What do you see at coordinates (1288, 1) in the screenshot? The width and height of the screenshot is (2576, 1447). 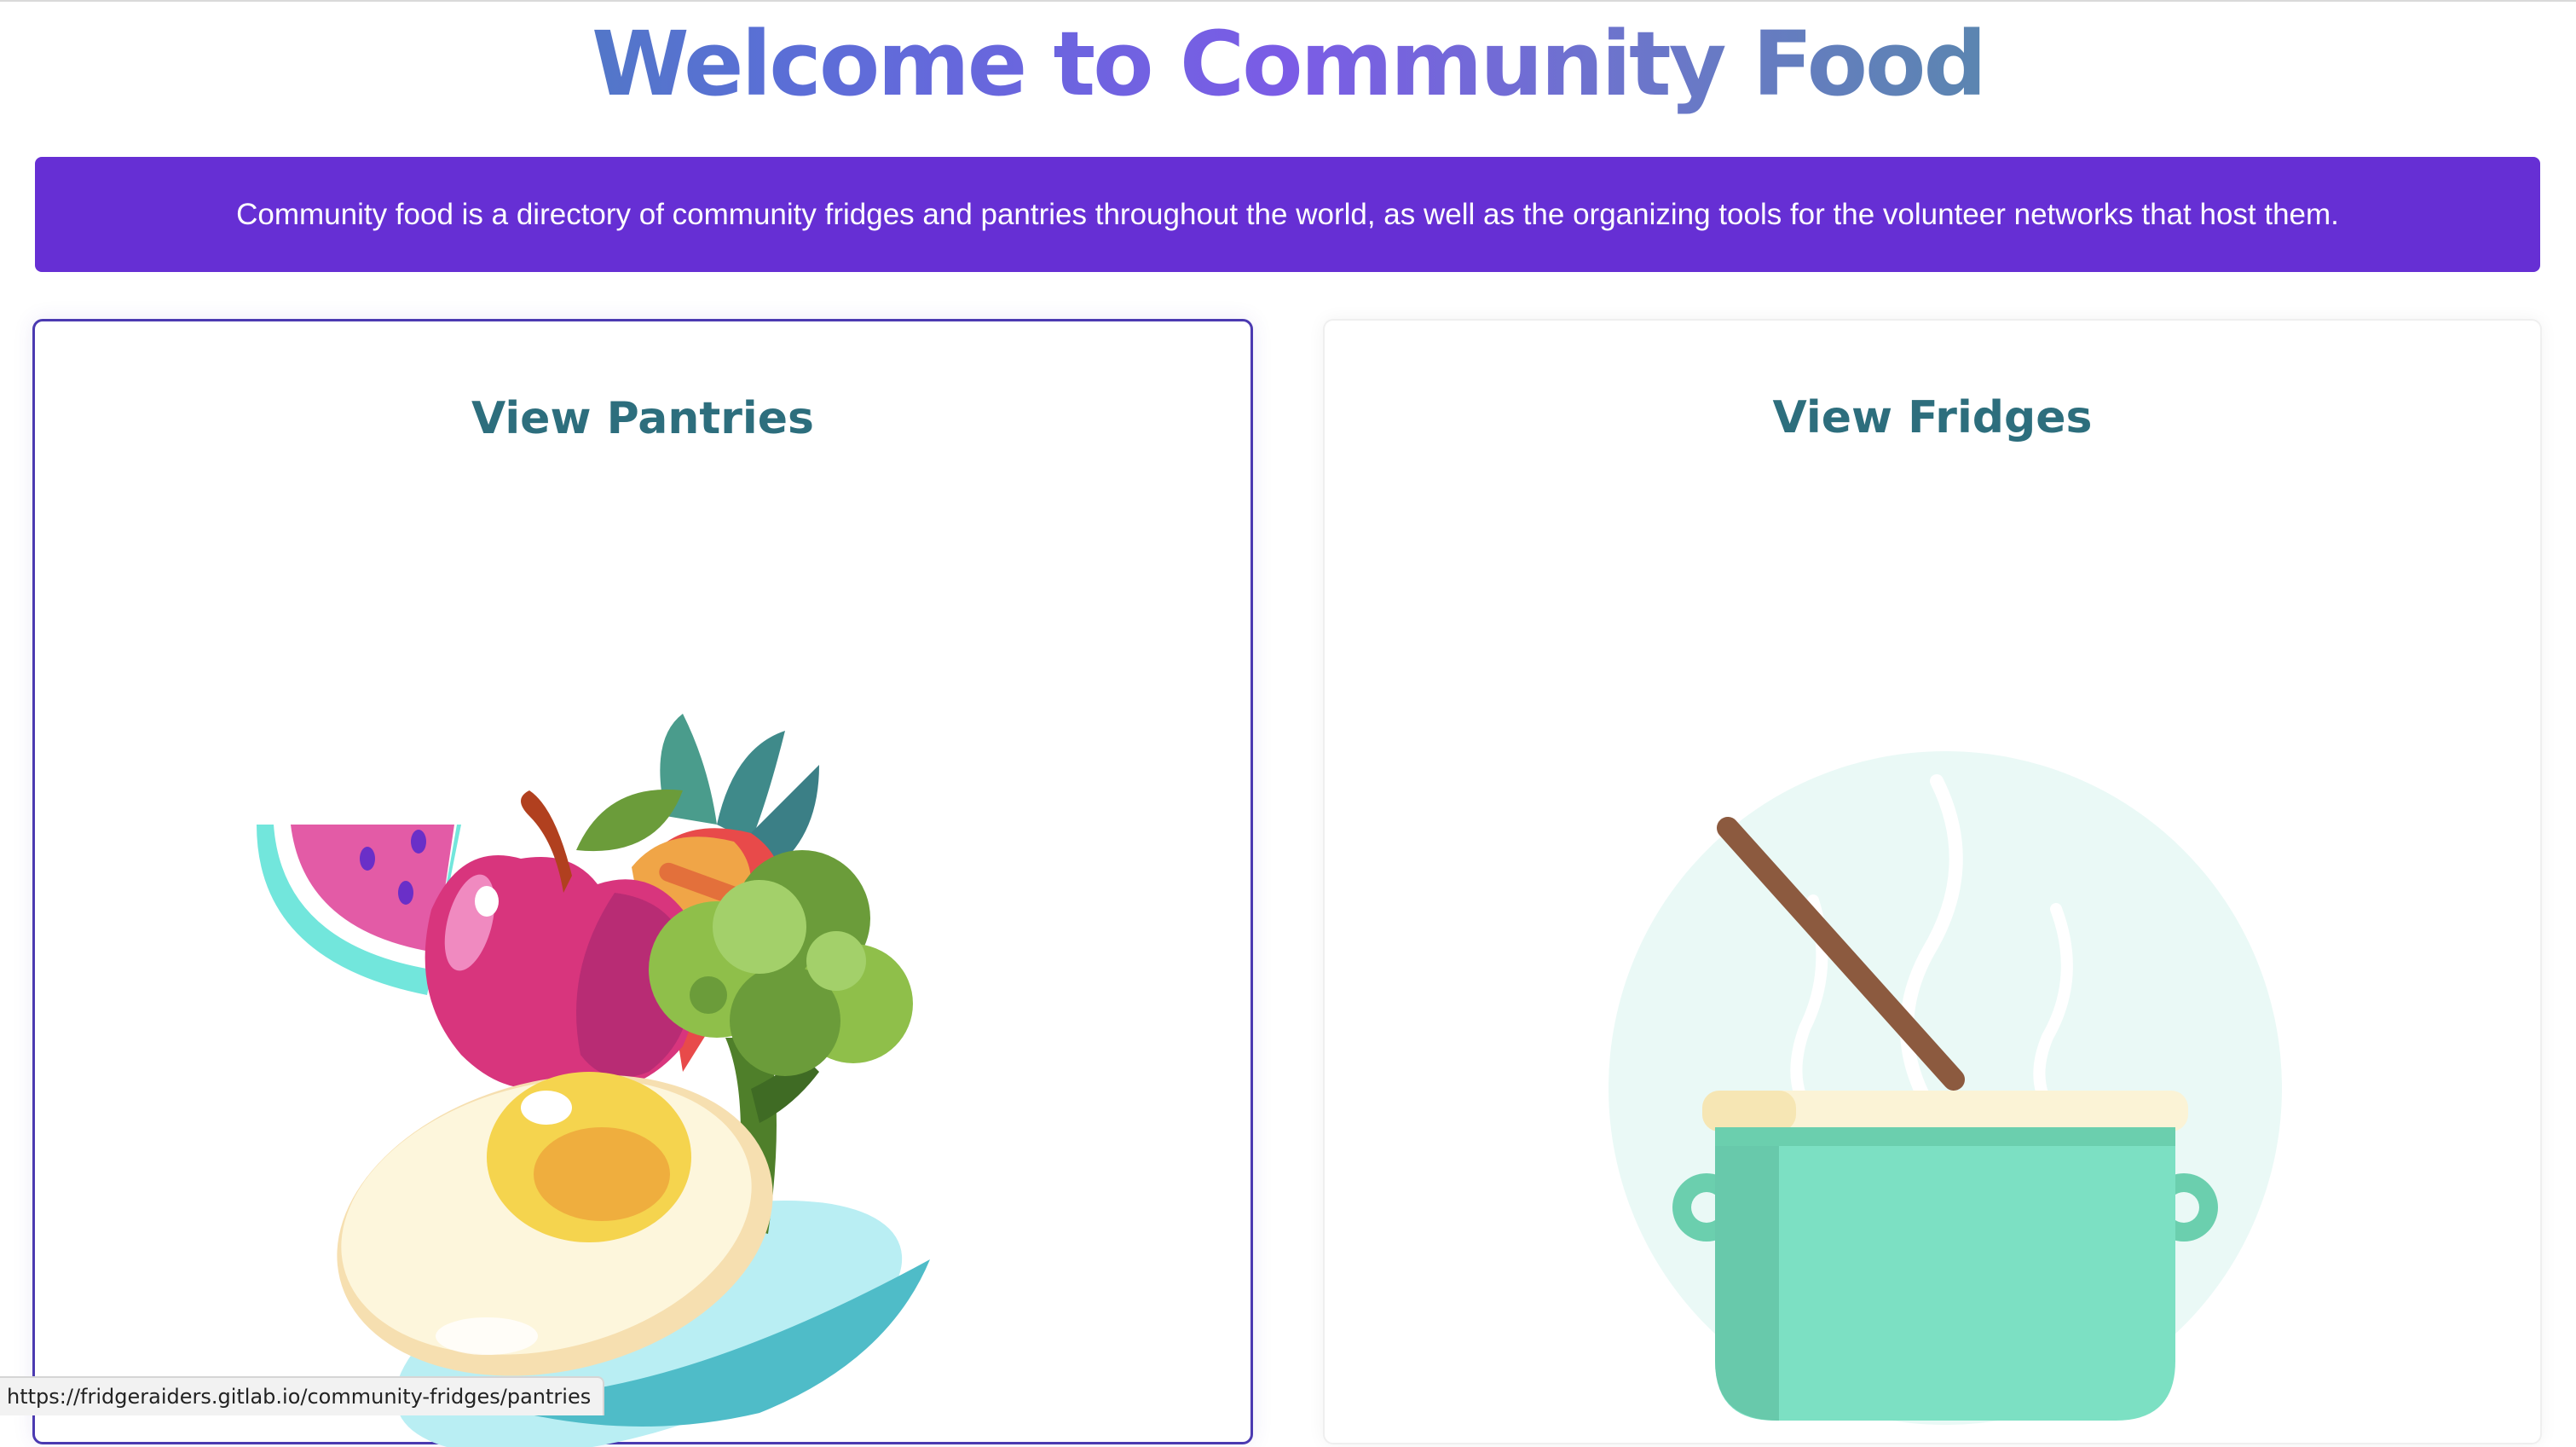 I see `top-divider` at bounding box center [1288, 1].